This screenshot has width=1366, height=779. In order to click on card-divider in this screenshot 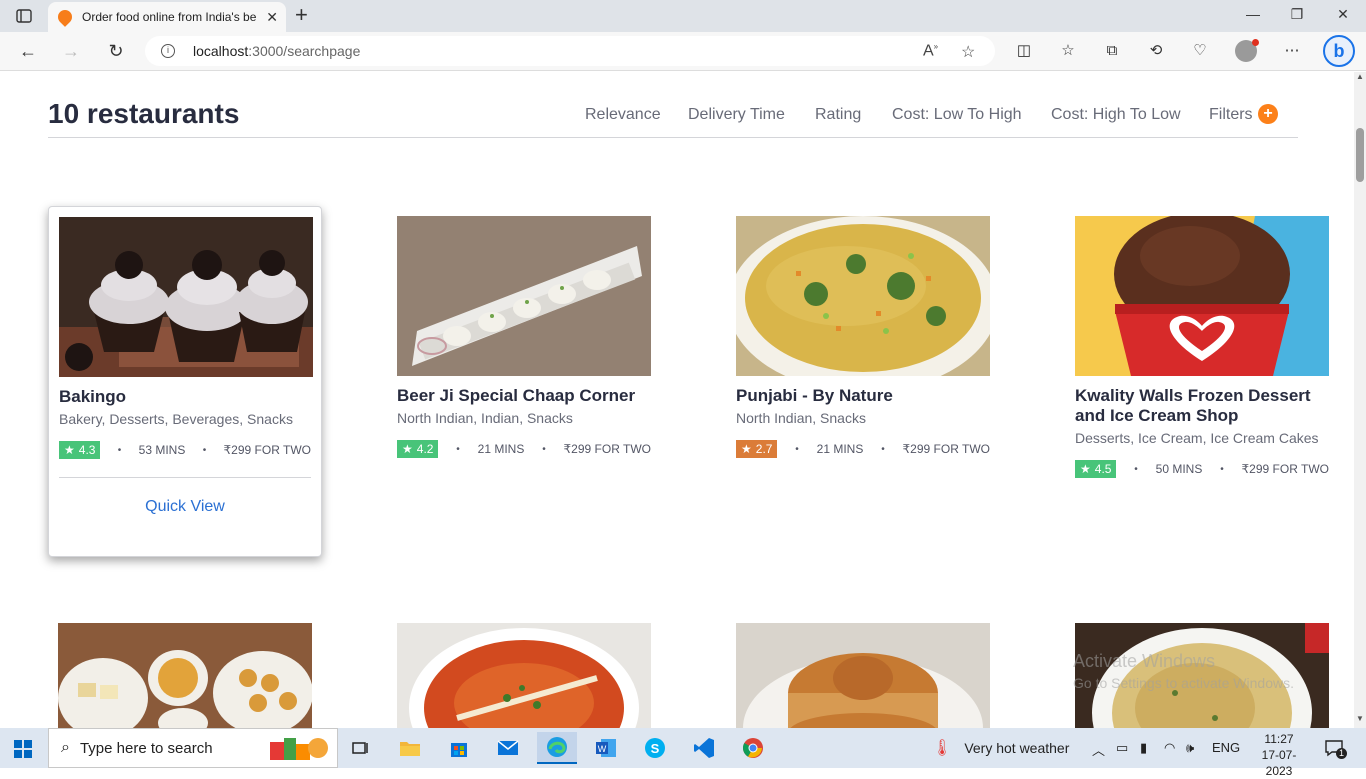, I will do `click(185, 477)`.